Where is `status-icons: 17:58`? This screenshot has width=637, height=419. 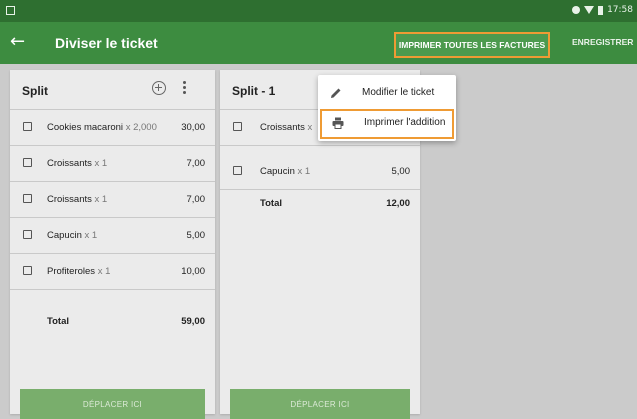 status-icons: 17:58 is located at coordinates (602, 10).